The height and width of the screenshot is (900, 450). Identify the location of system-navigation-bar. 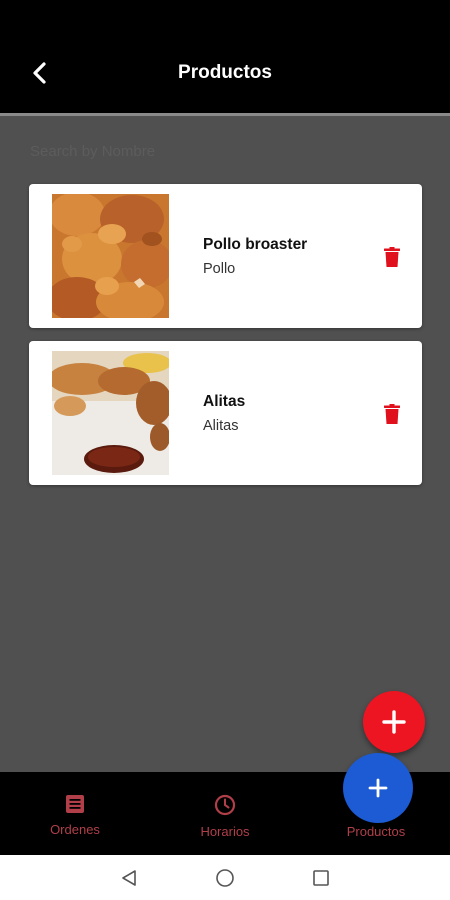
(225, 877).